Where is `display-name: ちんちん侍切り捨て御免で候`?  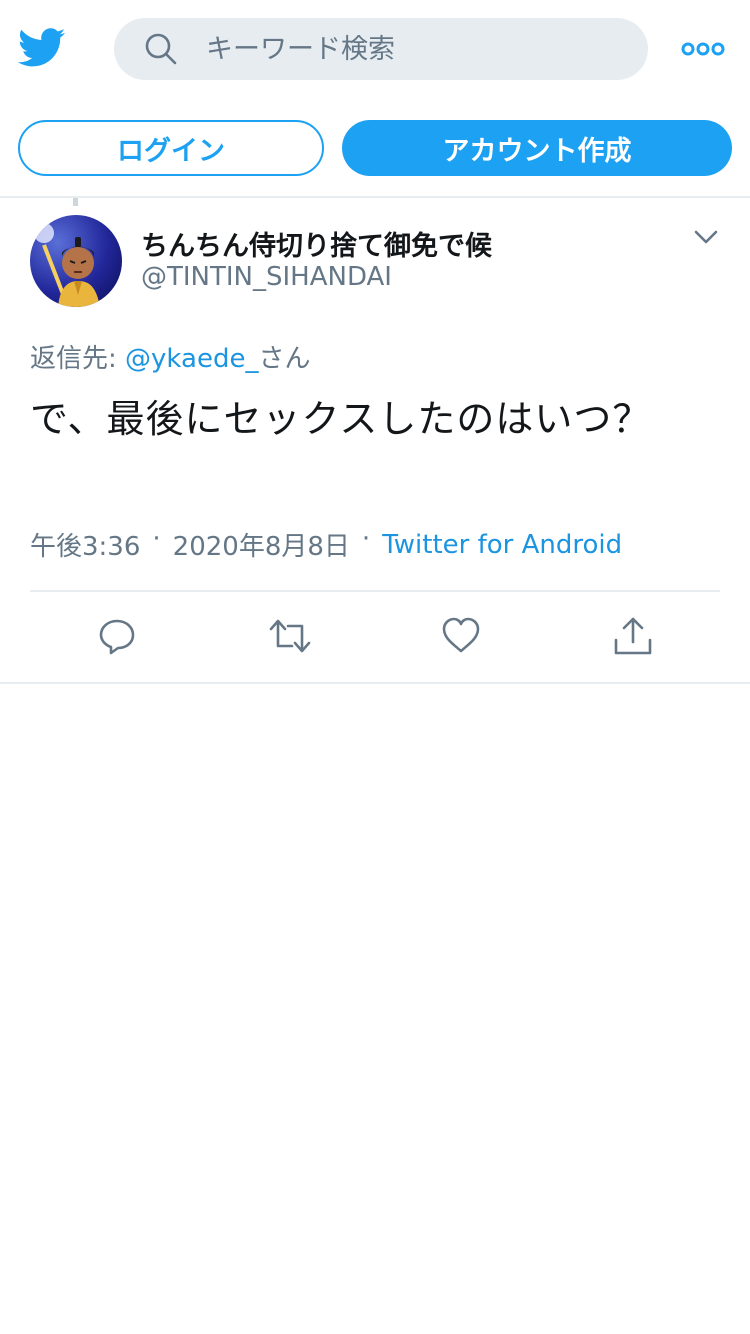 display-name: ちんちん侍切り捨て御免で候 is located at coordinates (316, 243).